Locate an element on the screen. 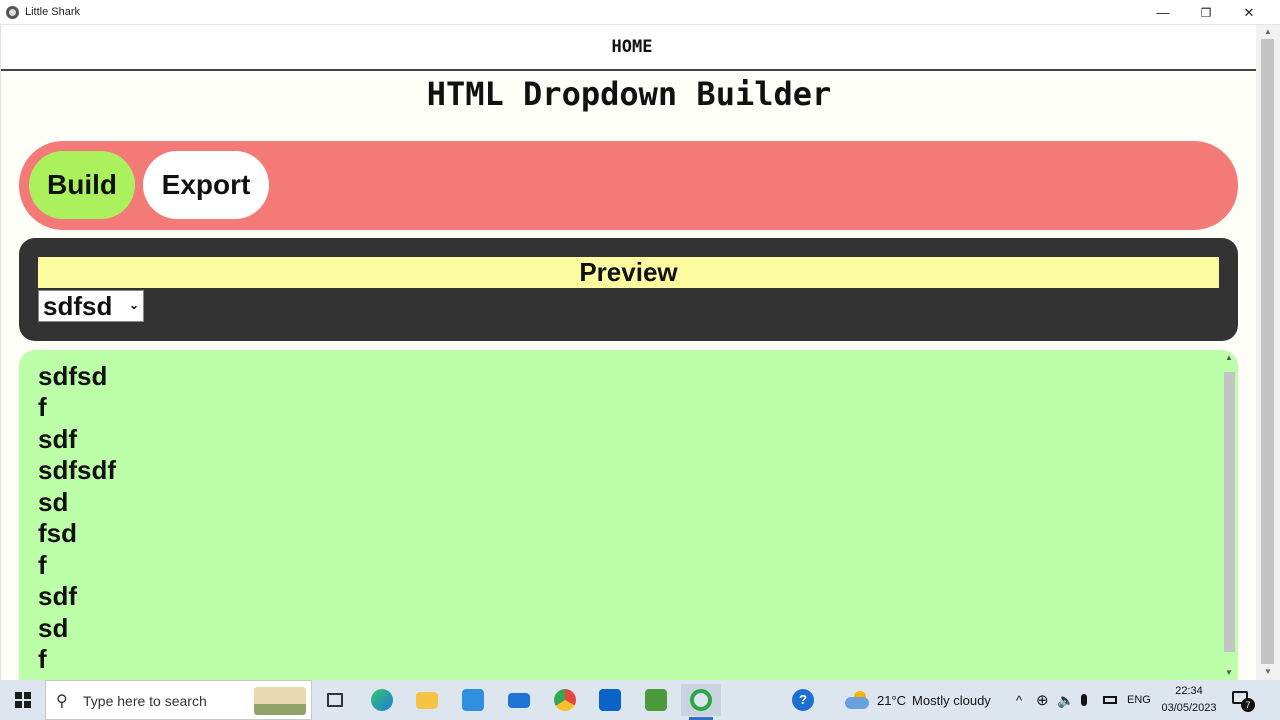  restore-button: ❐ is located at coordinates (1206, 12).